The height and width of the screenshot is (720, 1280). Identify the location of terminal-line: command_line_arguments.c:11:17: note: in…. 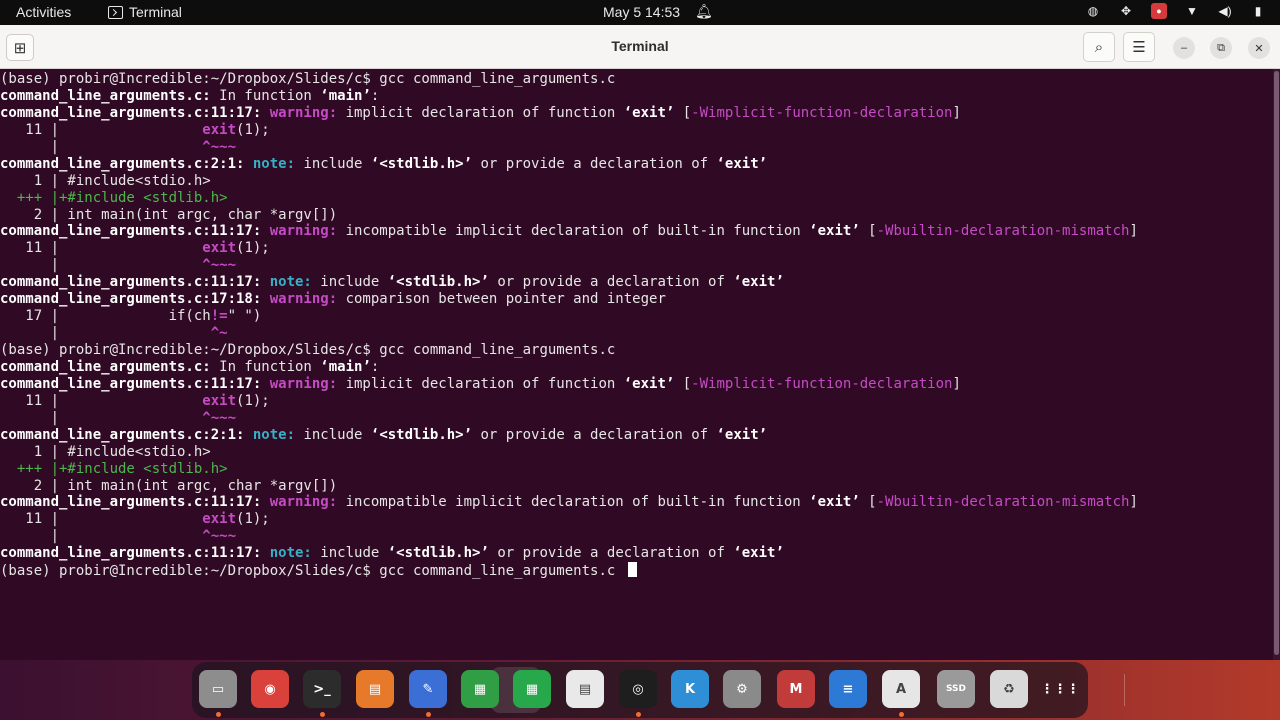
(569, 553).